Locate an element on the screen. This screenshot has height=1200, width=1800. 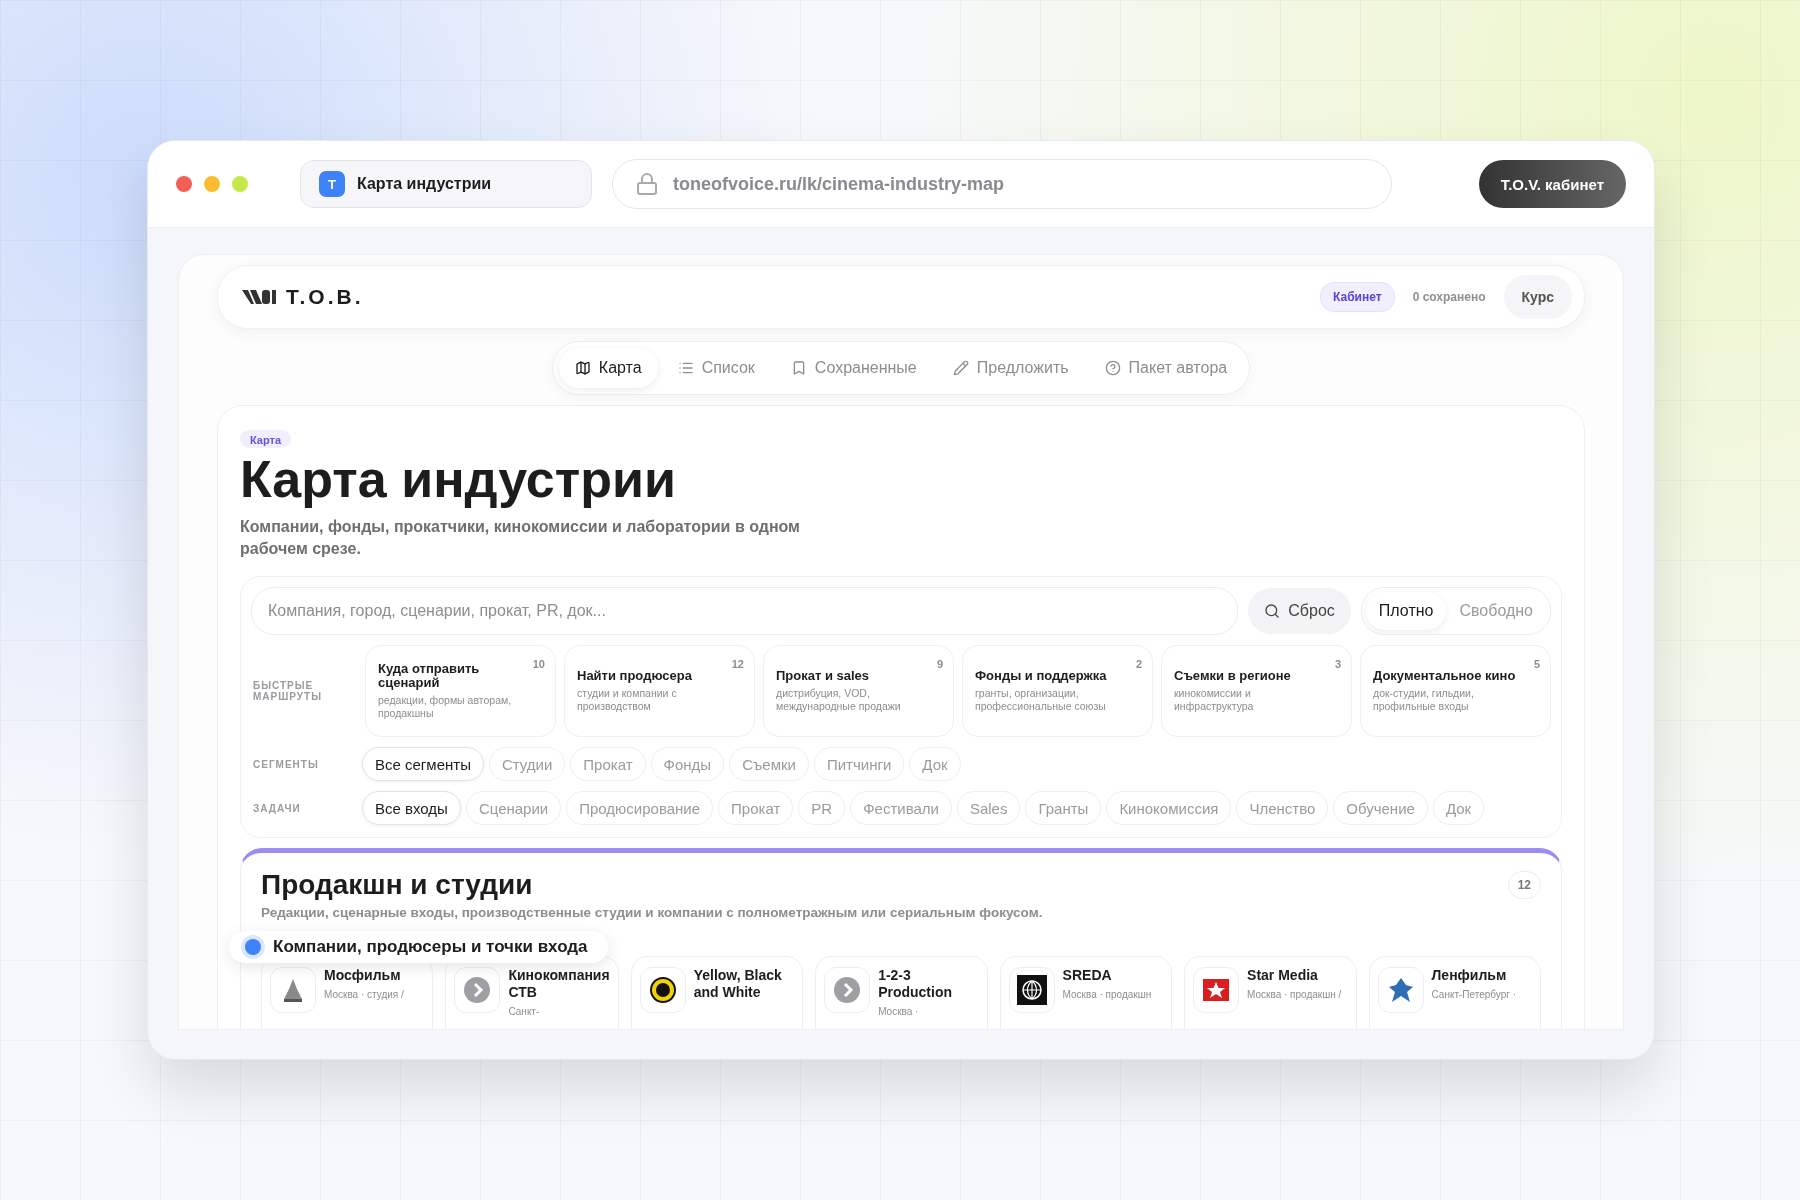
pencil-icon is located at coordinates (960, 368).